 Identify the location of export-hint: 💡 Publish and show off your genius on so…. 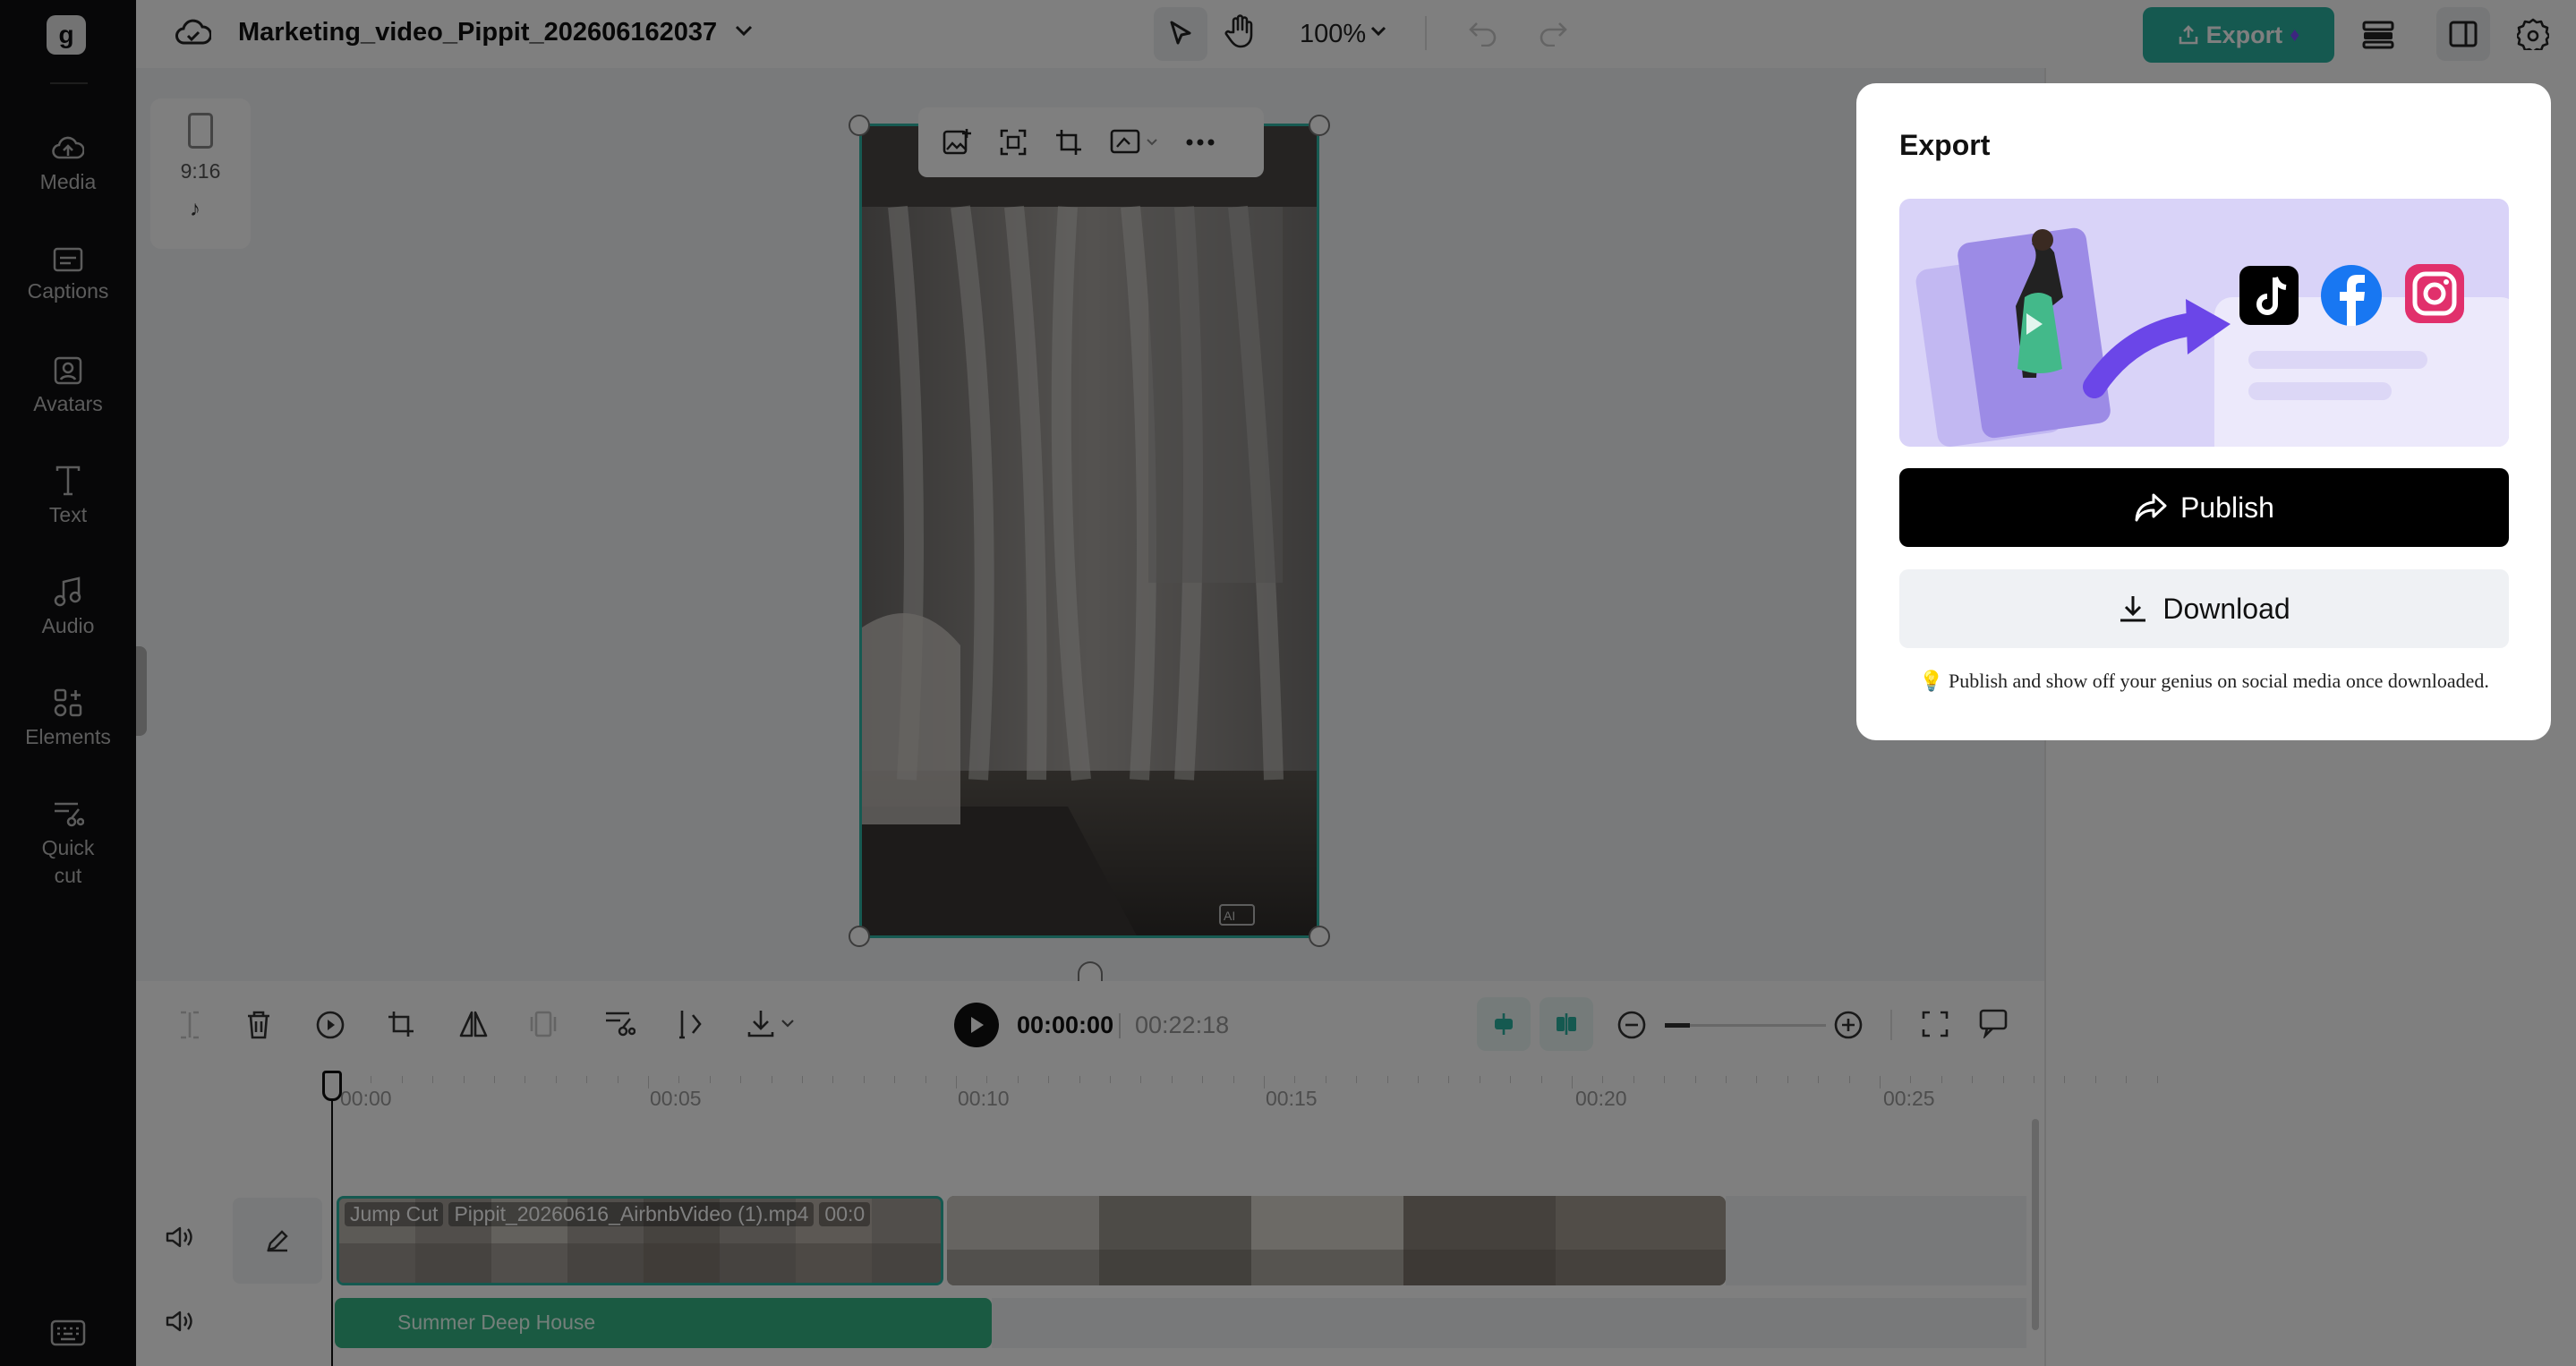
(2204, 681).